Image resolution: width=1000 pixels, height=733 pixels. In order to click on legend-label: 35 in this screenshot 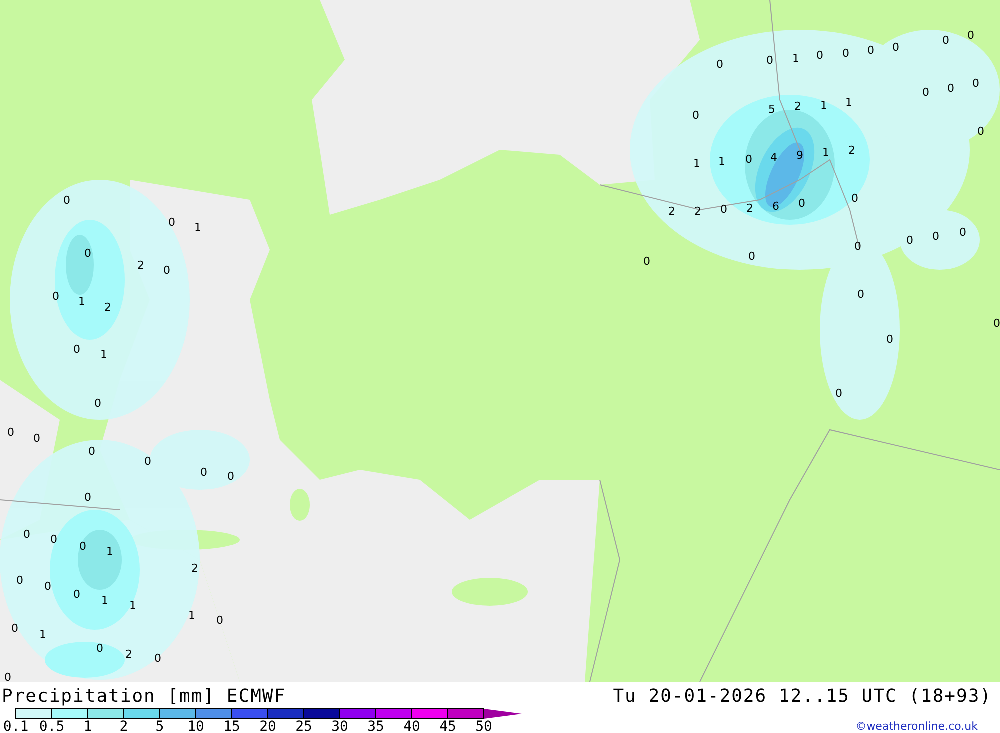, I will do `click(376, 725)`.